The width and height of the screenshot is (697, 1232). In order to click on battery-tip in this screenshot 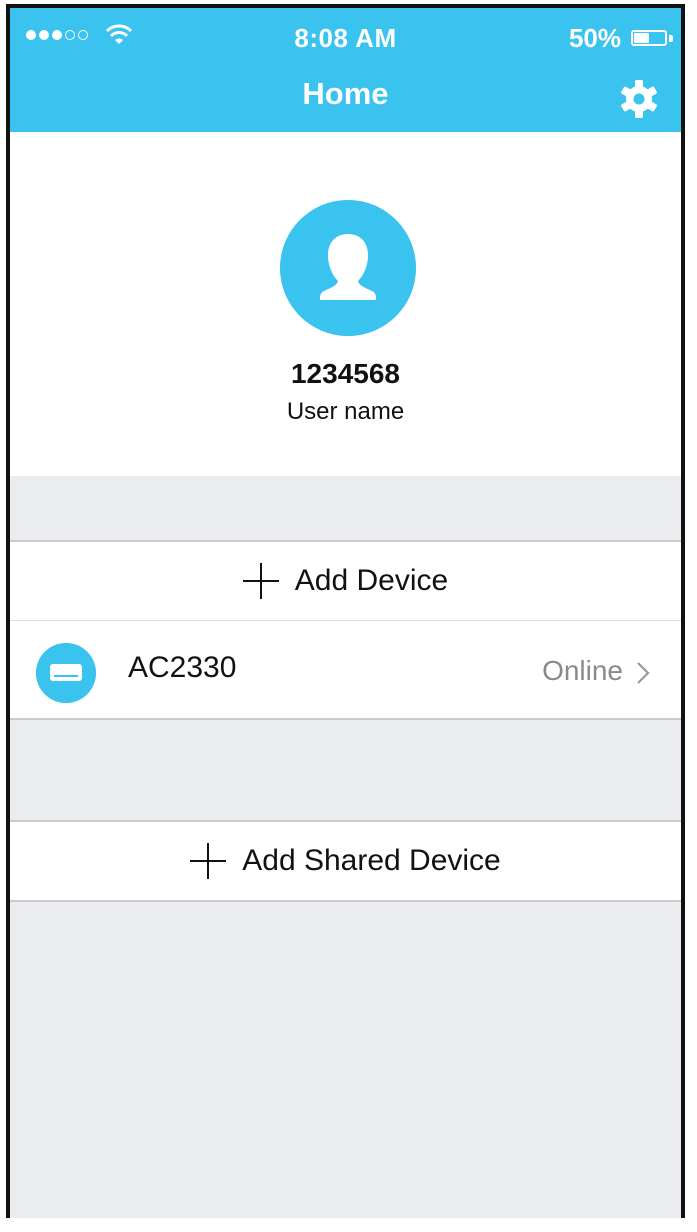, I will do `click(671, 38)`.